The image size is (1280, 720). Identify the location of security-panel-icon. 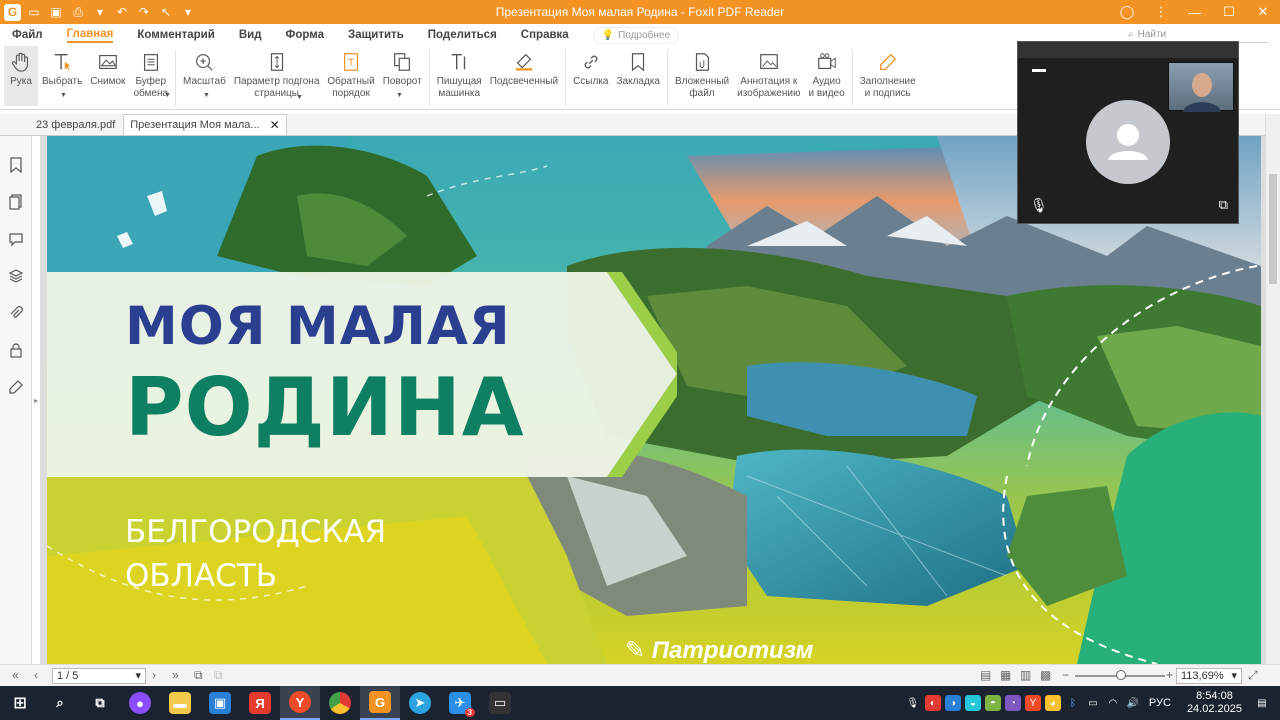
(16, 350).